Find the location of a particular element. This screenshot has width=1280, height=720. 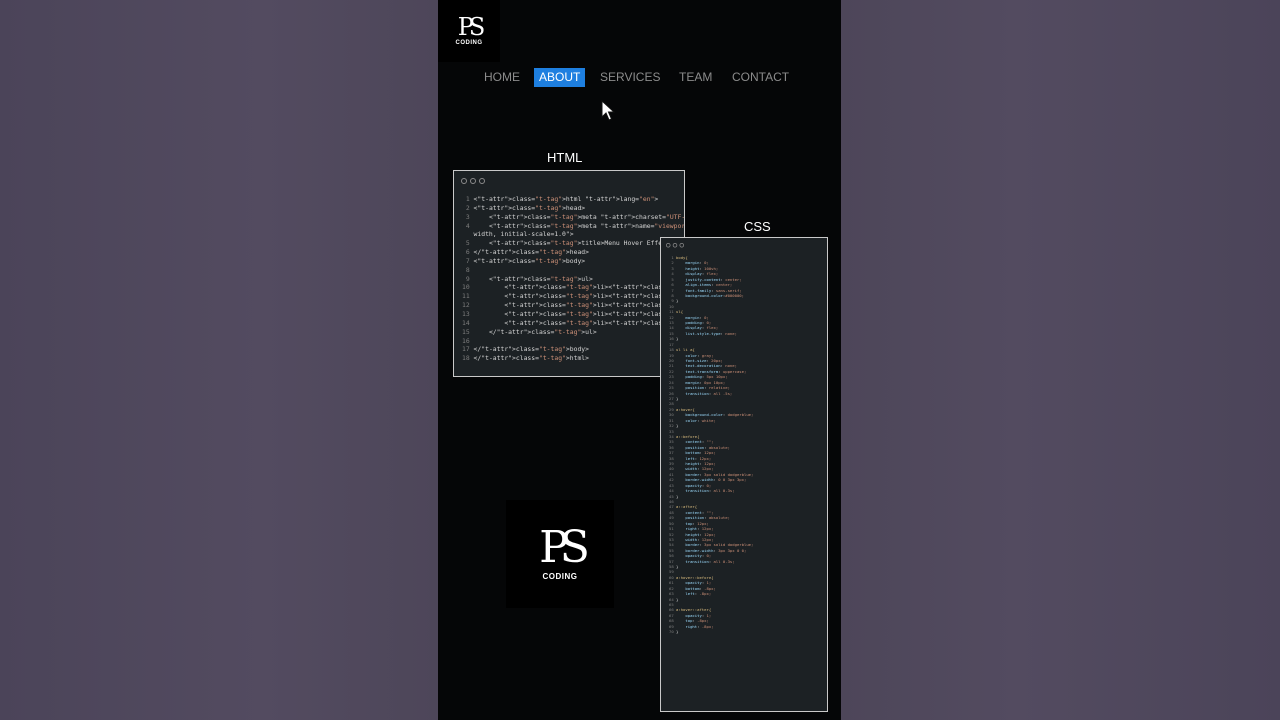

menu-item-services: services is located at coordinates (630, 77).